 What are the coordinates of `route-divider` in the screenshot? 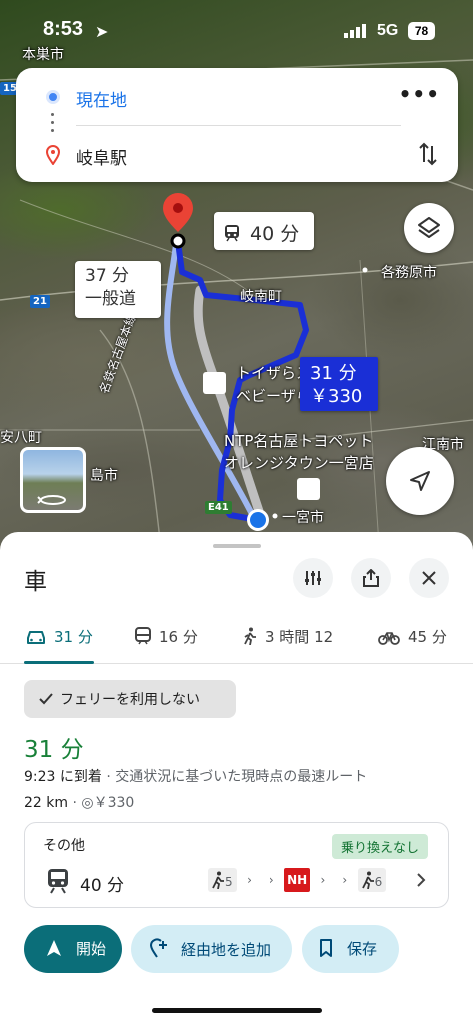 It's located at (238, 125).